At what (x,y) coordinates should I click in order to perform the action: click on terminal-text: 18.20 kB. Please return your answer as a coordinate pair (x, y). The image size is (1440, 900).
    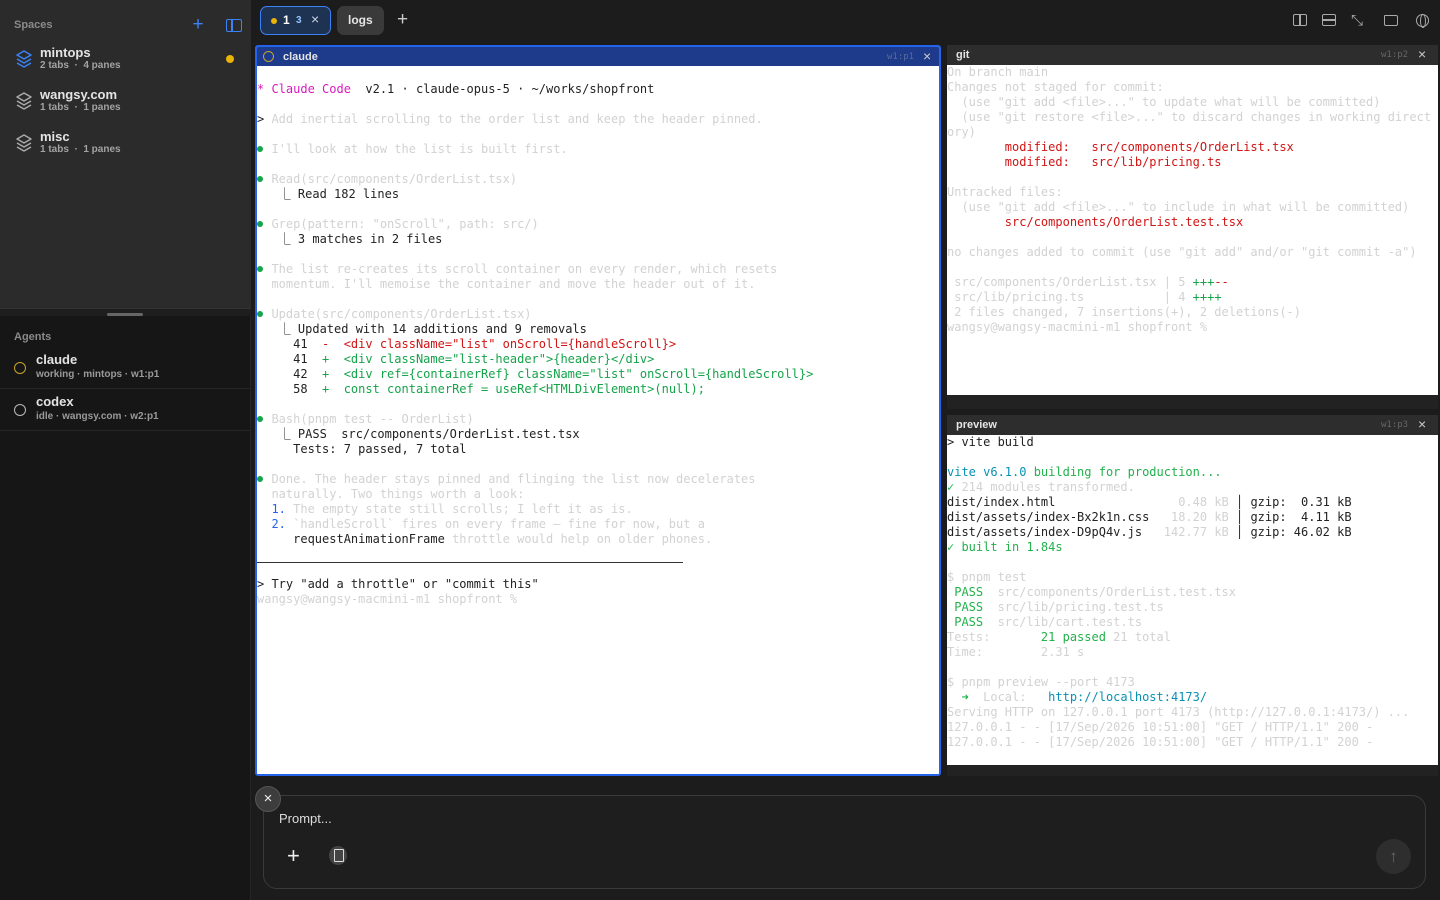
    Looking at the image, I should click on (1192, 517).